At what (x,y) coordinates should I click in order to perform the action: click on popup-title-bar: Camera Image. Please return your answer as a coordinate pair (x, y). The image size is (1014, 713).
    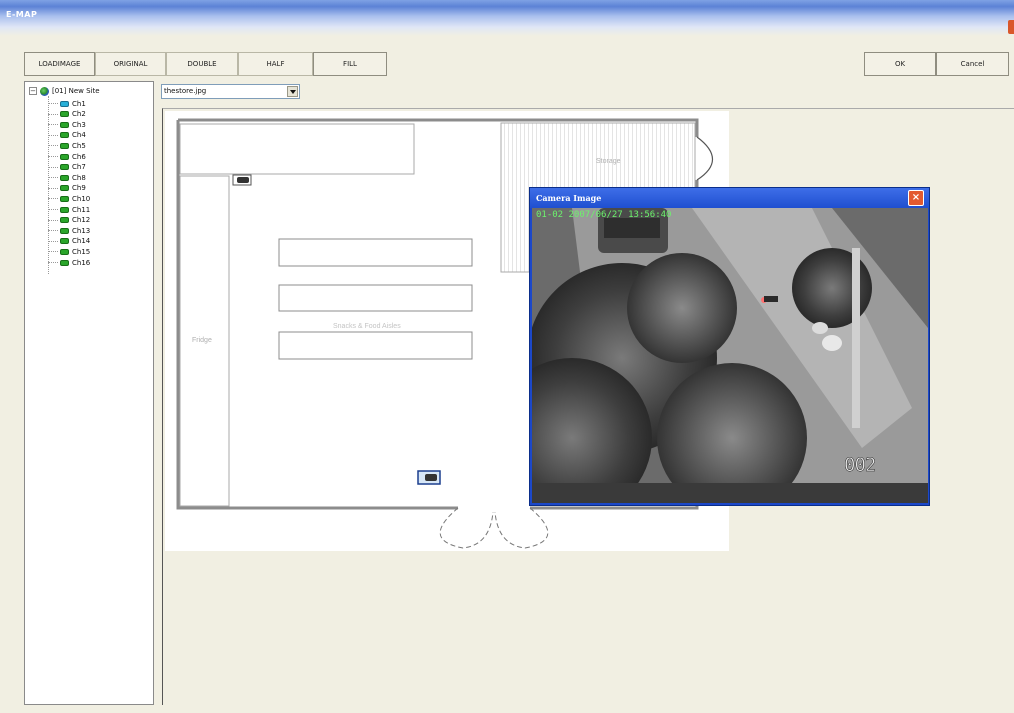
    Looking at the image, I should click on (729, 198).